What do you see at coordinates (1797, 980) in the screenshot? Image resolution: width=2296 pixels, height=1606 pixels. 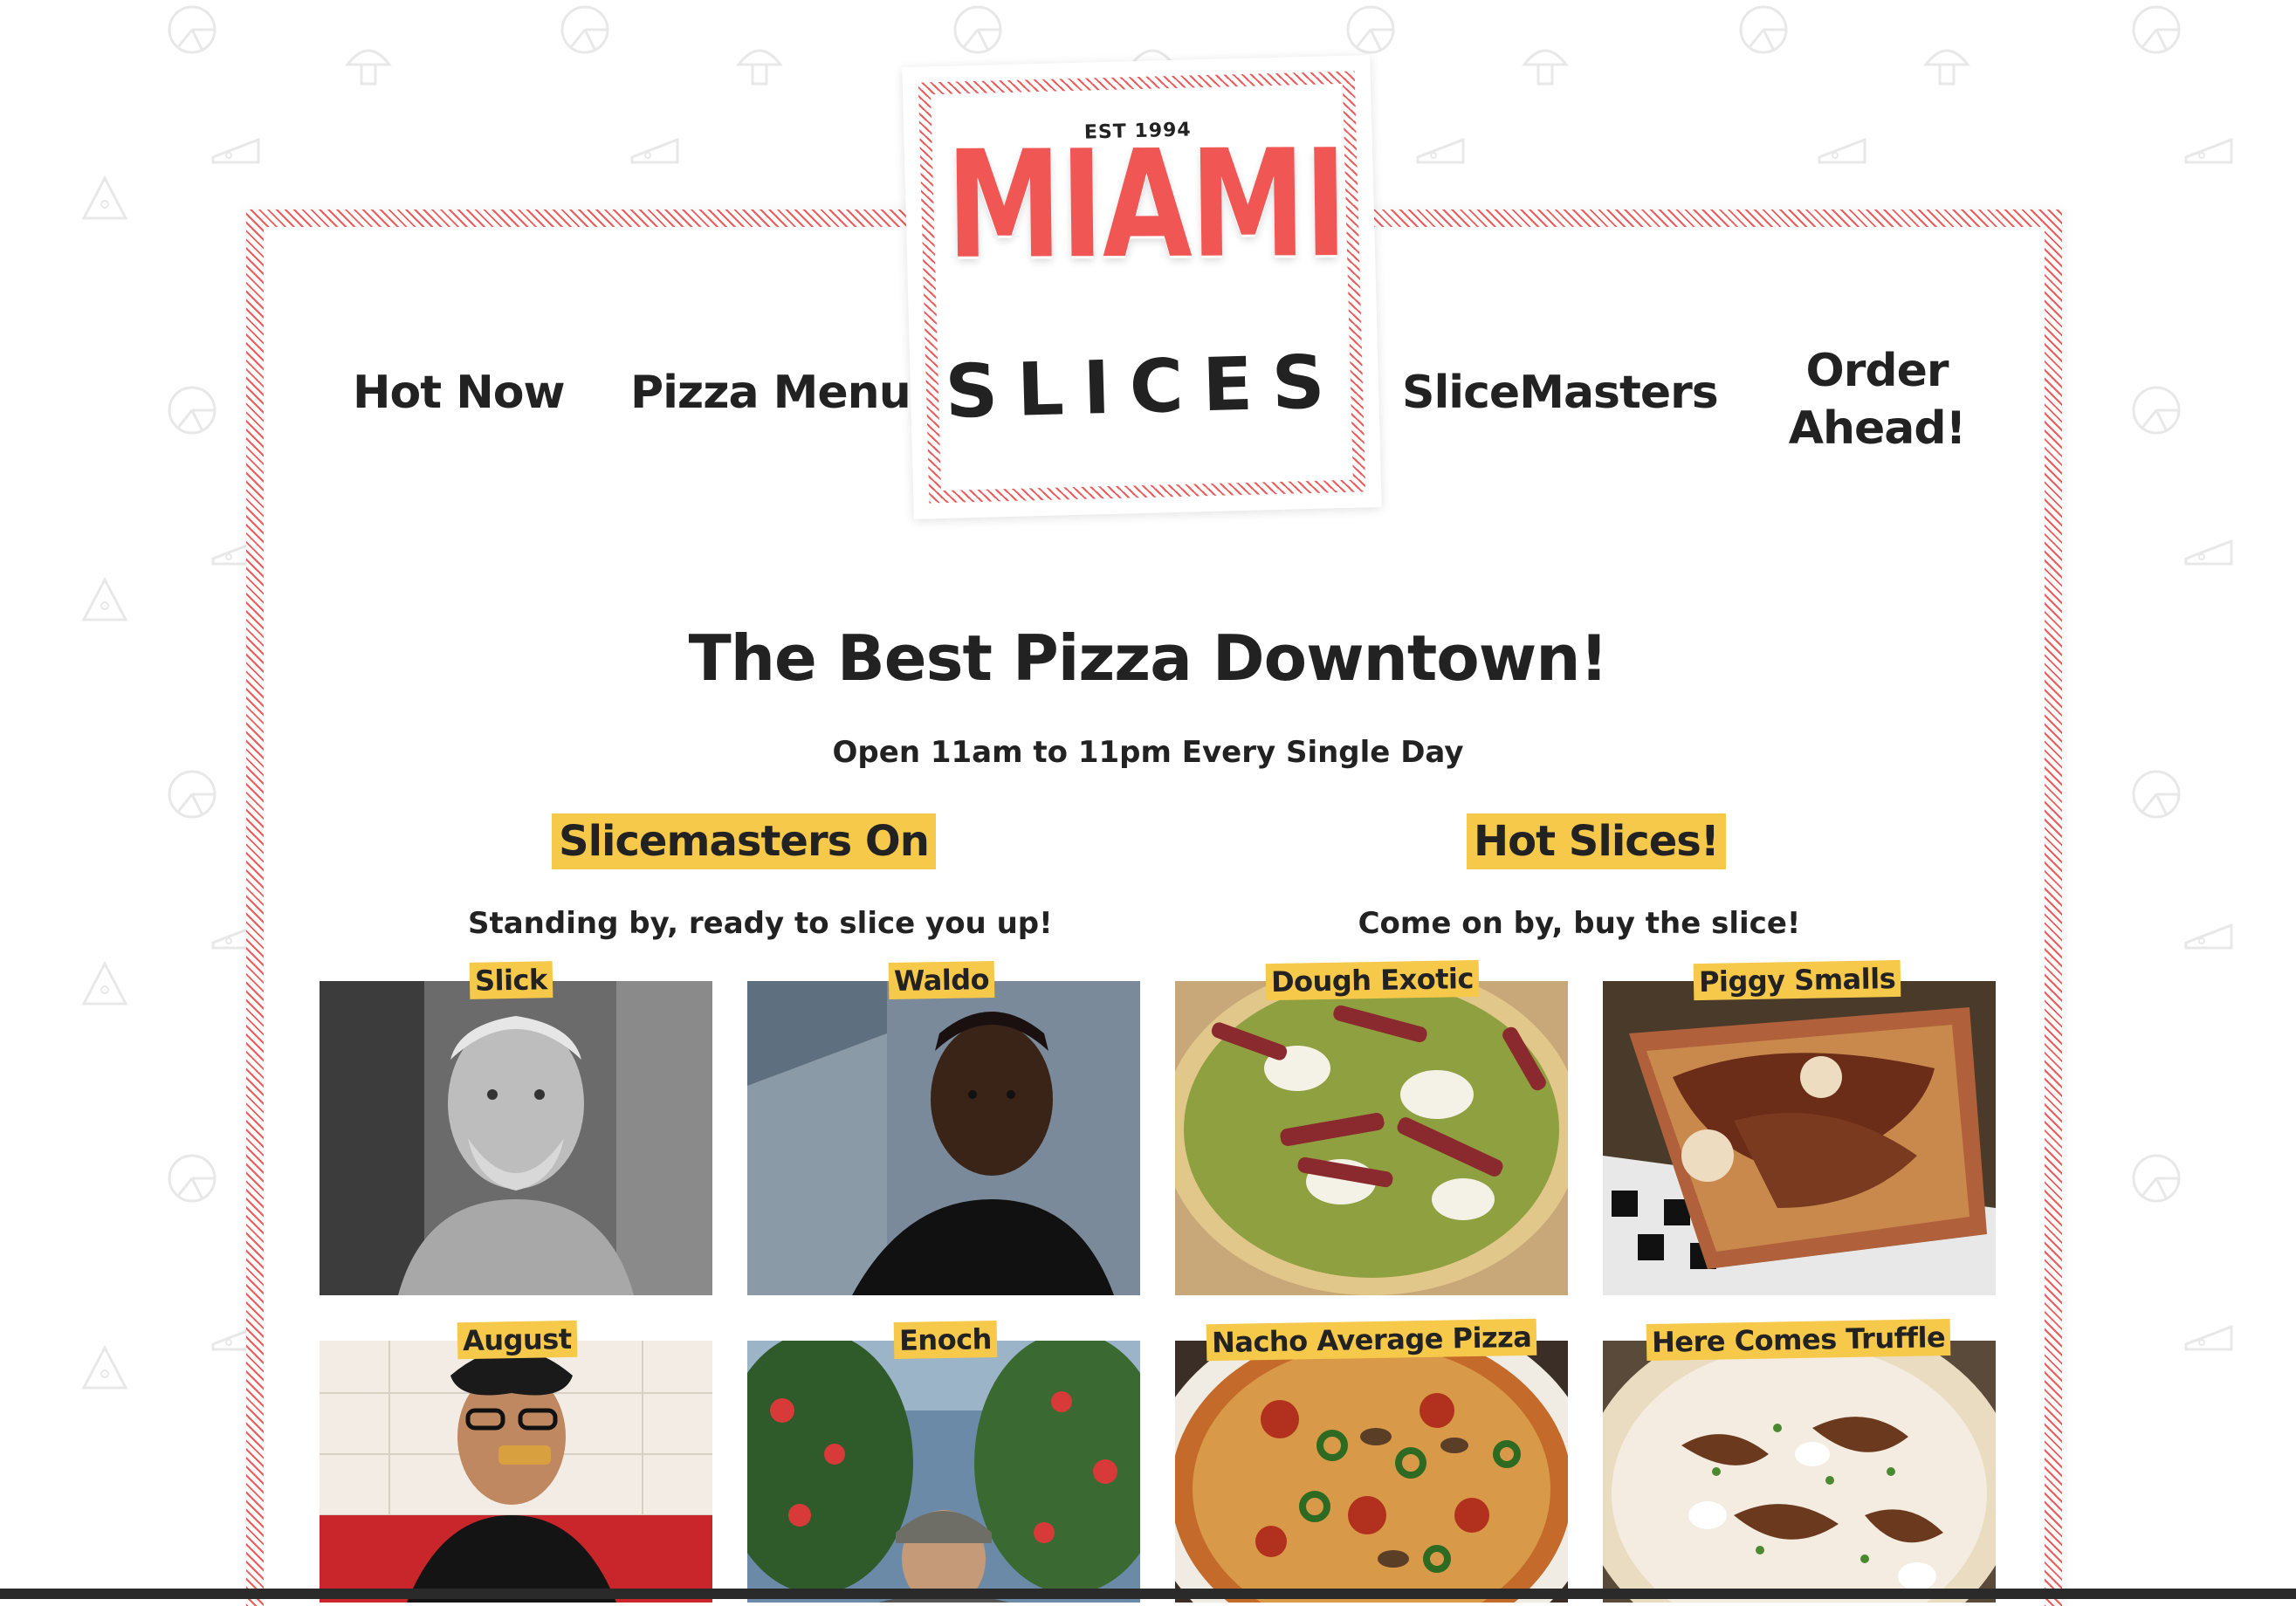 I see `pizza-name-label: Piggy Smalls` at bounding box center [1797, 980].